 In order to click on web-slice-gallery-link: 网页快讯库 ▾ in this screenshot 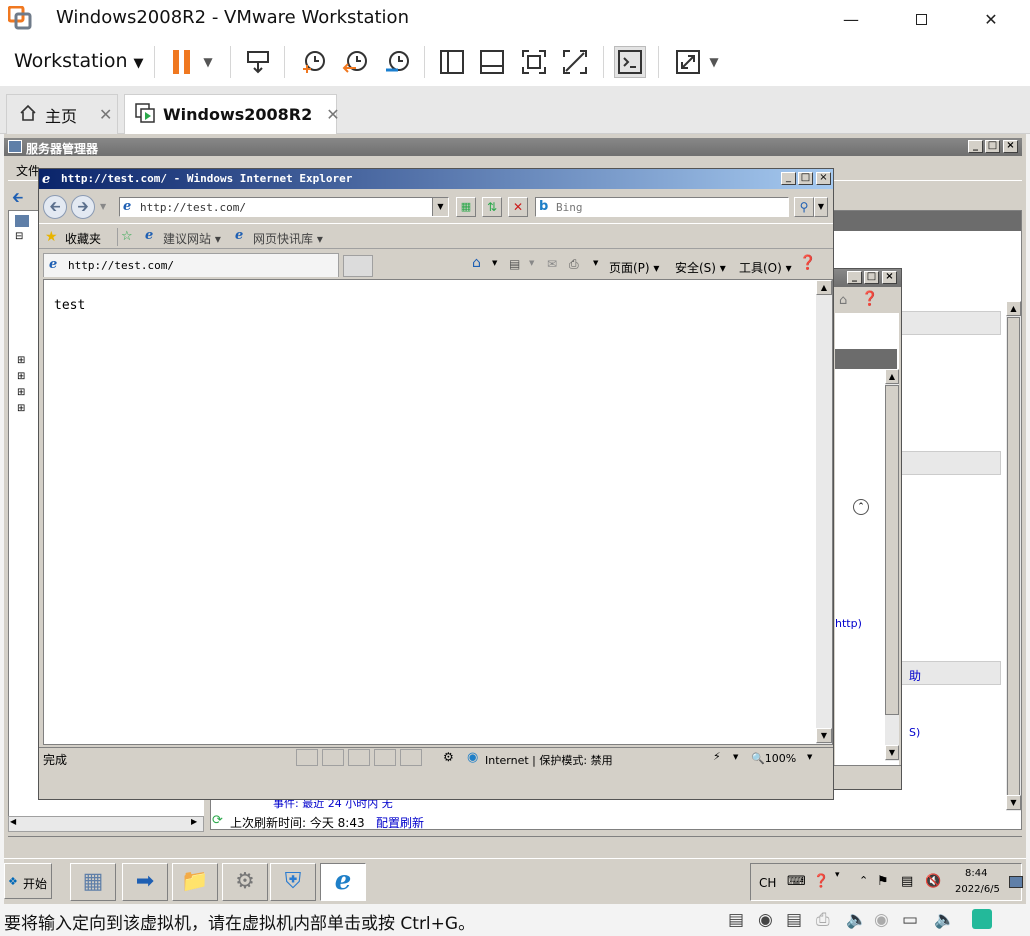, I will do `click(288, 238)`.